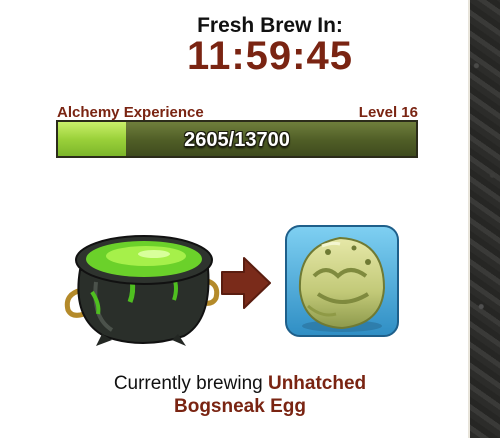  I want to click on arrow-right-icon, so click(246, 283).